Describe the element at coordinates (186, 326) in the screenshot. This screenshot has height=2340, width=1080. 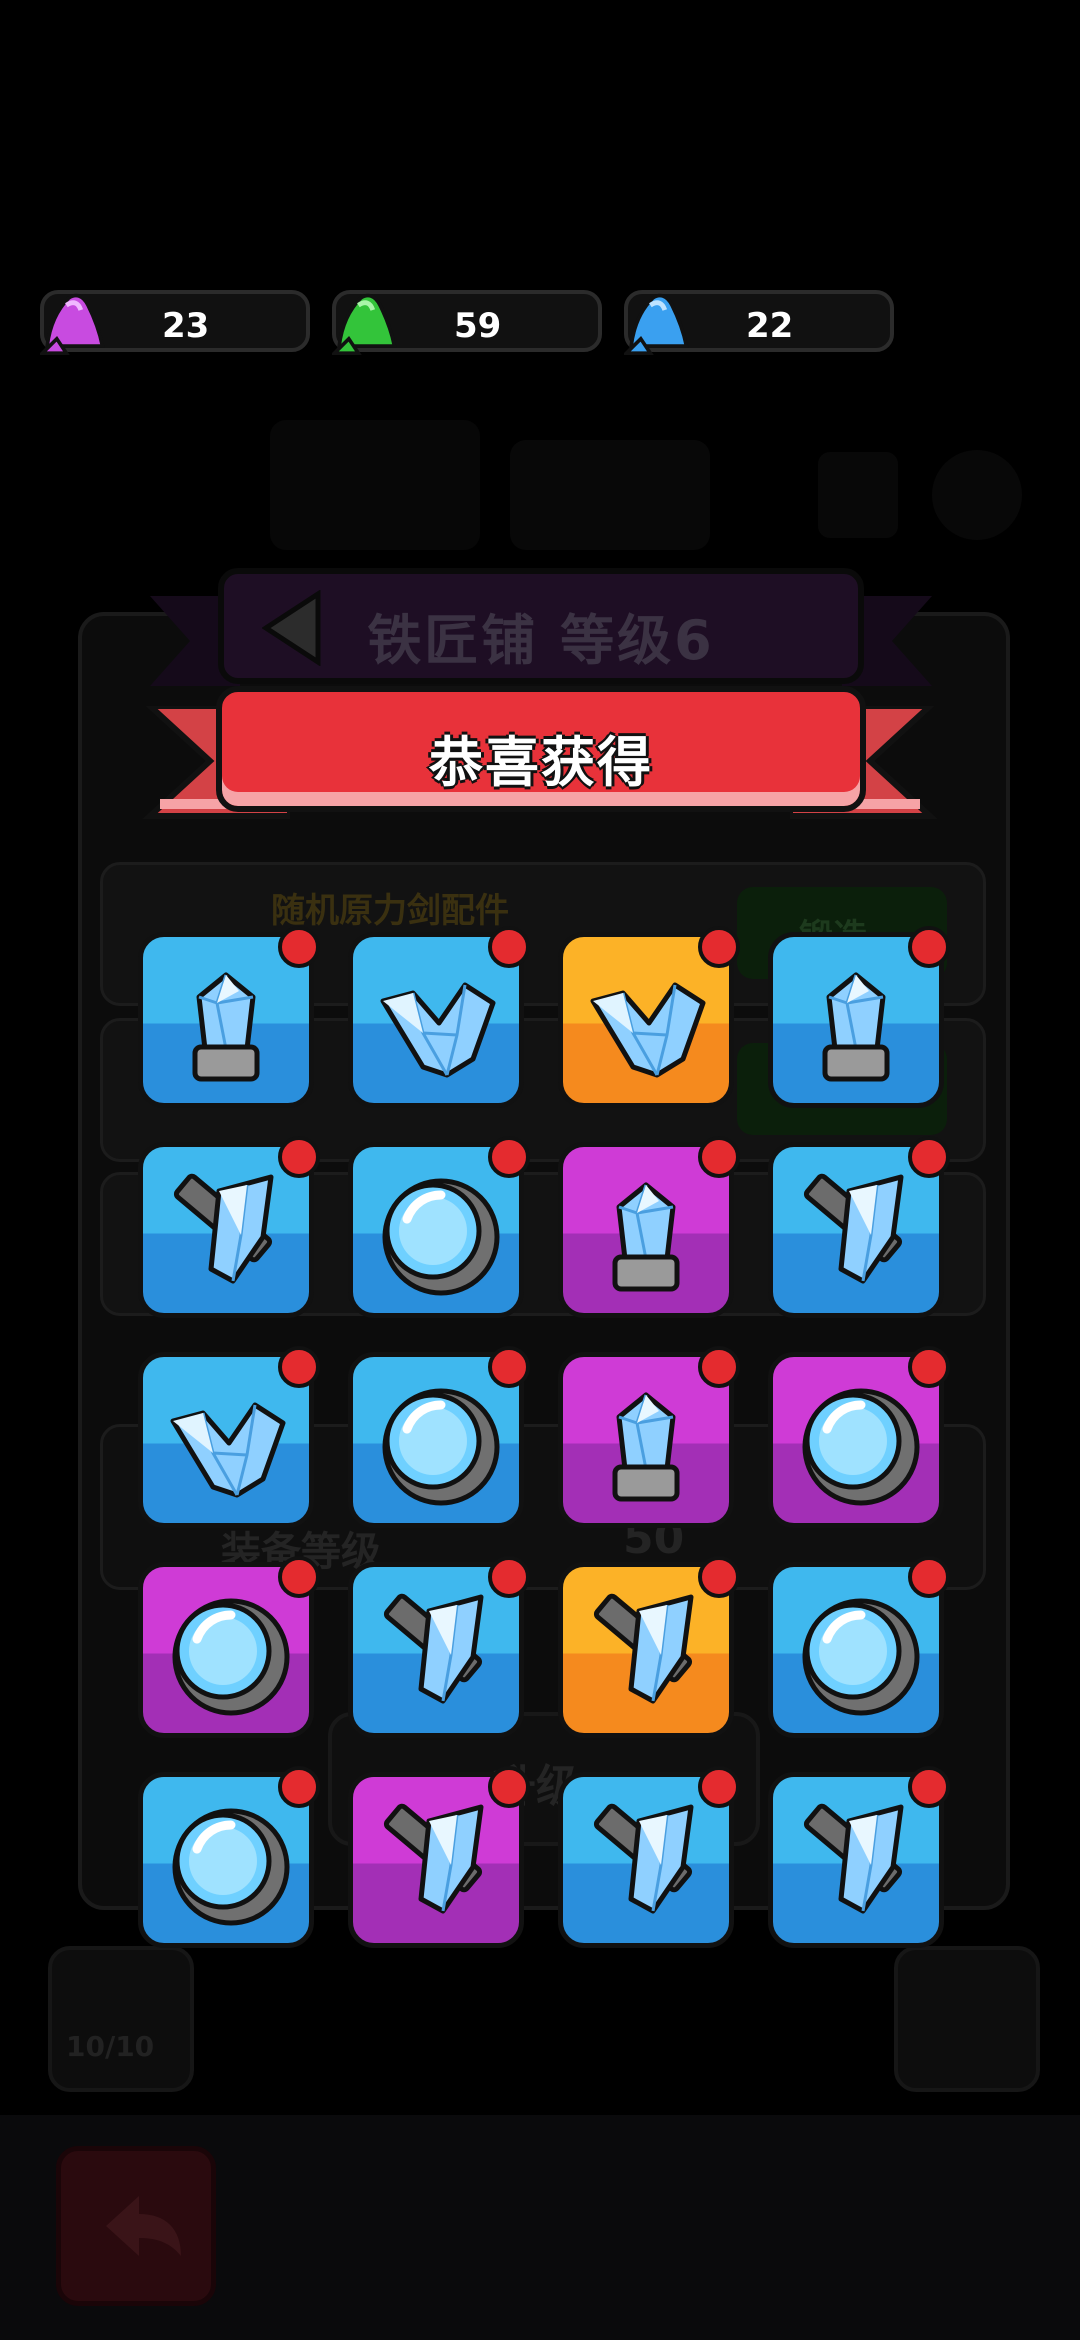
I see `resource-value: 23` at that location.